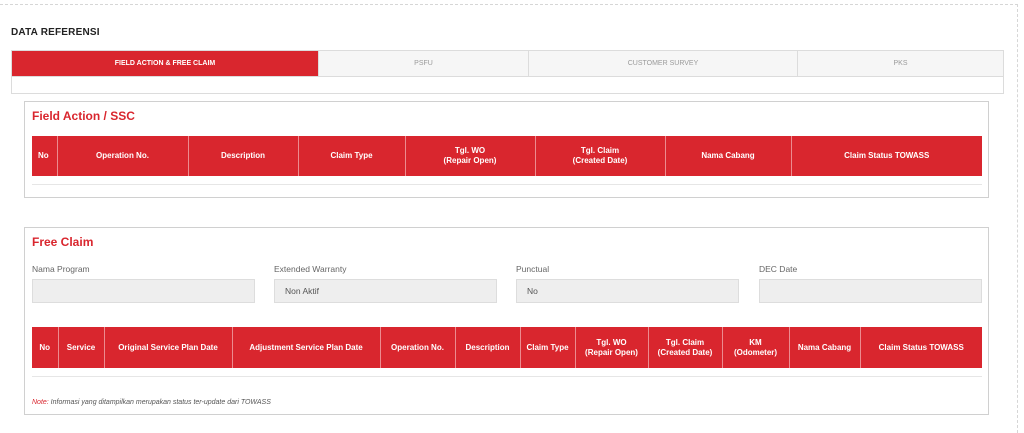 The image size is (1024, 433). Describe the element at coordinates (165, 63) in the screenshot. I see `tab-field-action-free-claim: FIELD ACTION & FREE CLAIM` at that location.